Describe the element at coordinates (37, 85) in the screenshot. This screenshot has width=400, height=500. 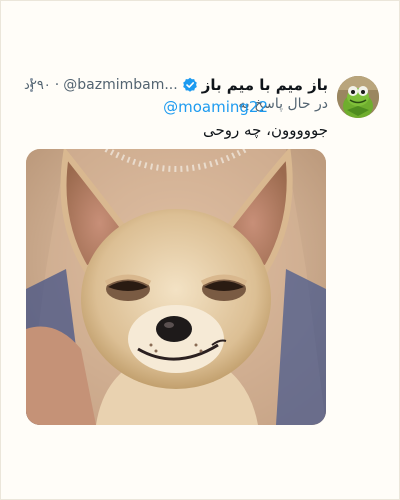
I see `tweet-timestamp: ۲۹۰د` at that location.